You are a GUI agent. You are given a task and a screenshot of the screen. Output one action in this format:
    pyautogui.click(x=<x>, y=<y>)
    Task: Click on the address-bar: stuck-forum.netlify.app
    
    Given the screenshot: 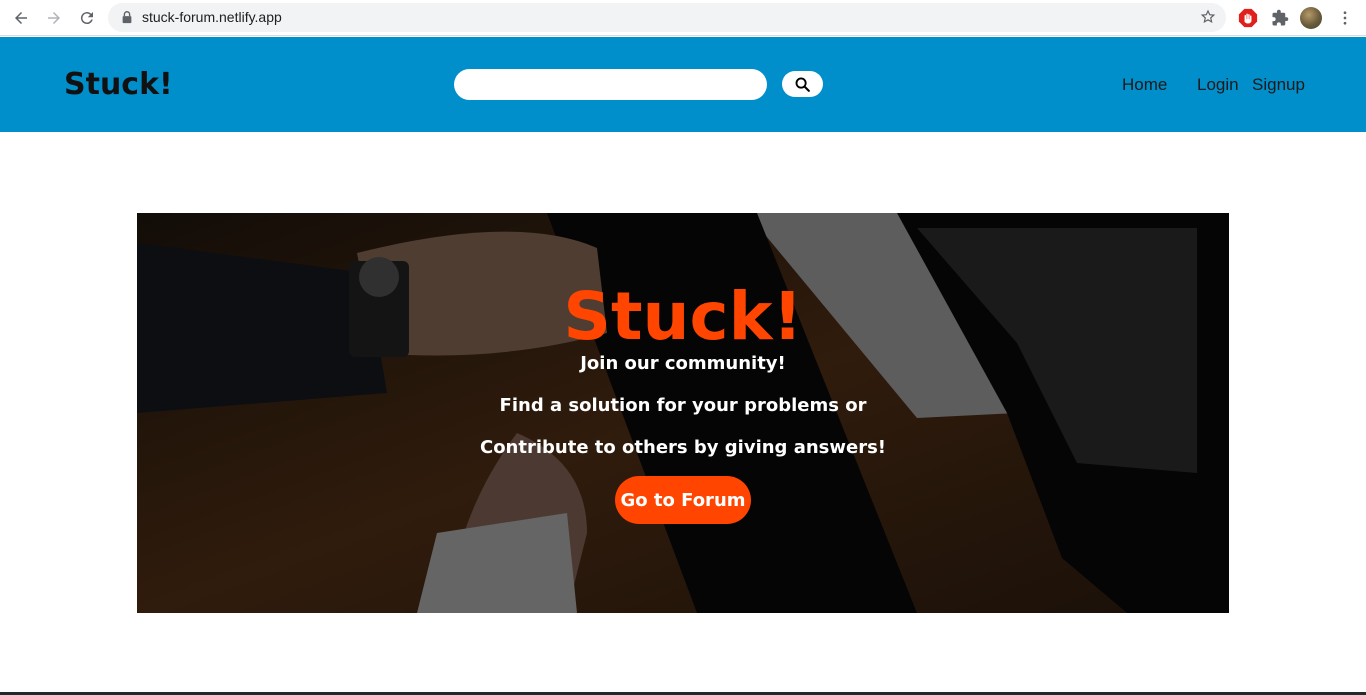 What is the action you would take?
    pyautogui.click(x=667, y=17)
    